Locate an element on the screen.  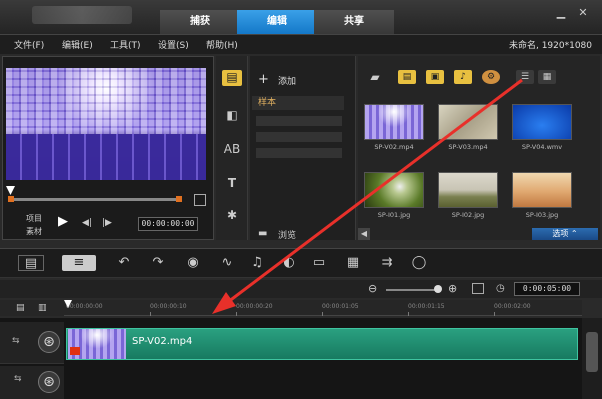
clip-mode-label: 素材 is located at coordinates (34, 231).